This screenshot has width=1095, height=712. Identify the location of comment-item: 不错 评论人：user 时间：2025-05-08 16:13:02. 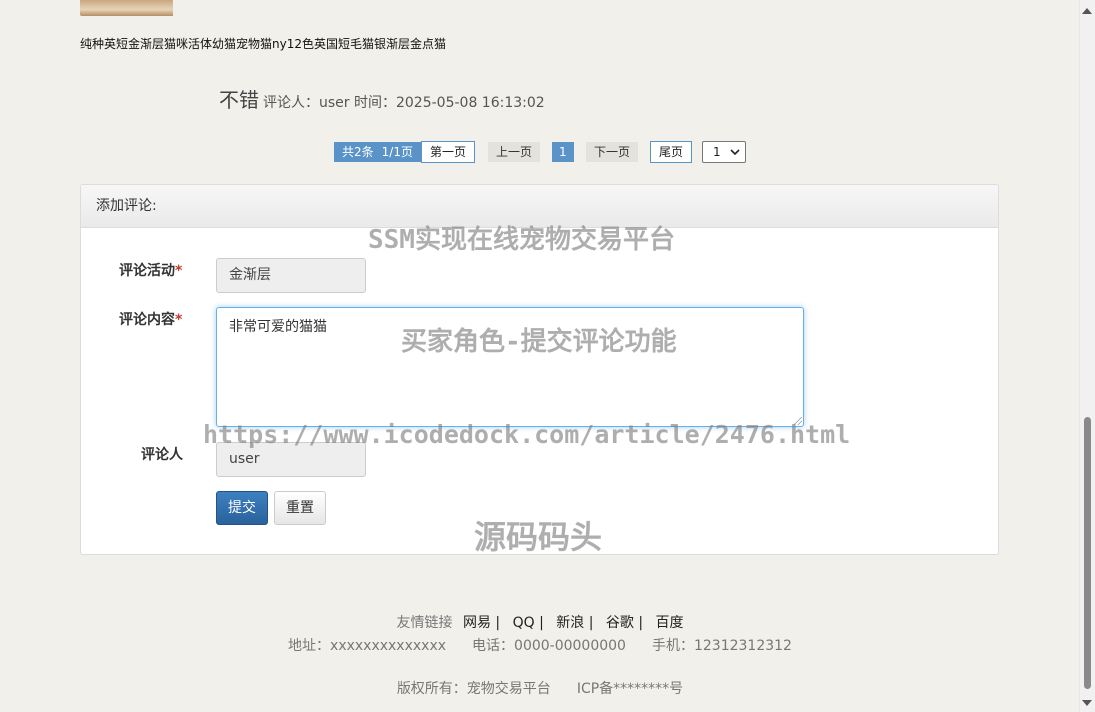
(382, 98).